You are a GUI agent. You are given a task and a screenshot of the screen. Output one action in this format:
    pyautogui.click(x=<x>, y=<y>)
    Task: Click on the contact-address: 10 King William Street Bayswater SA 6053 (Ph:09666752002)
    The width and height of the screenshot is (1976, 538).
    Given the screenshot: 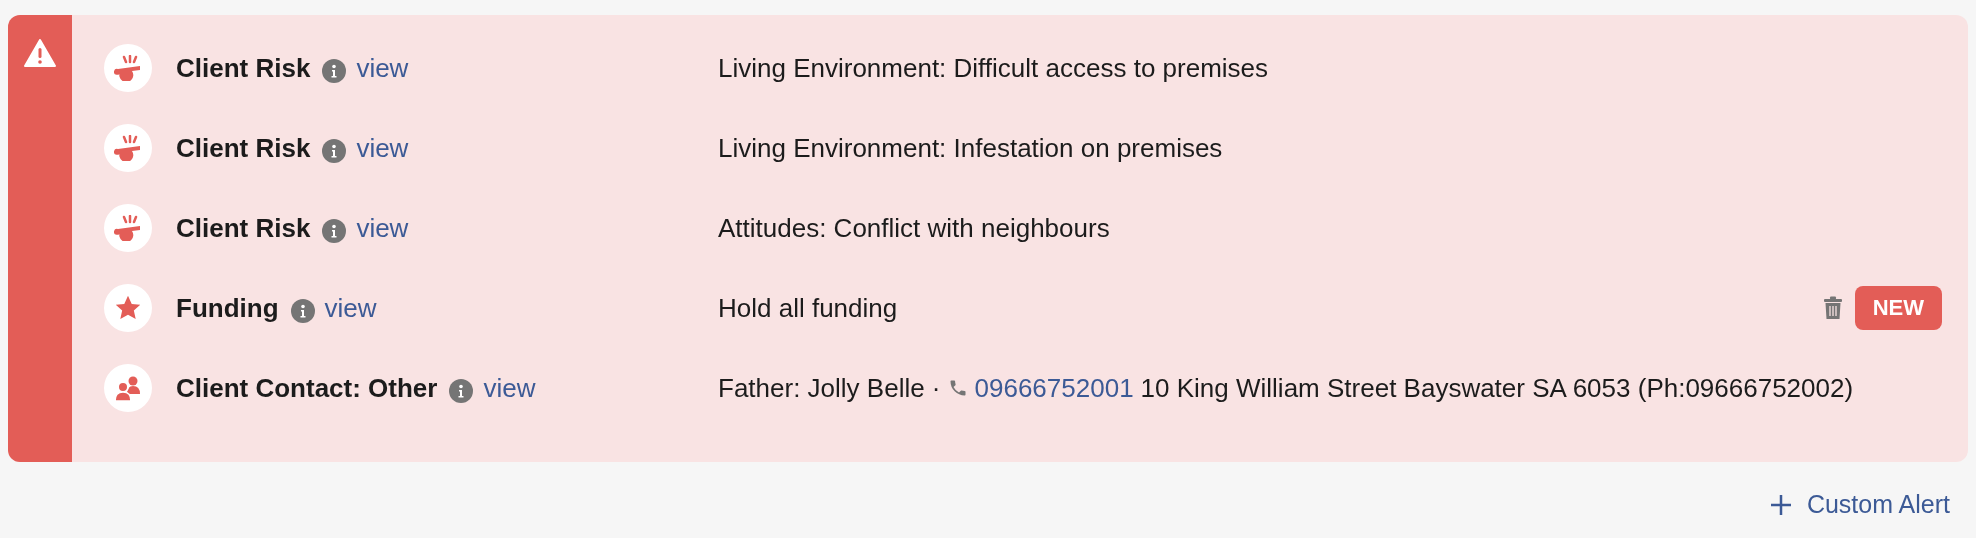 What is the action you would take?
    pyautogui.click(x=1497, y=388)
    